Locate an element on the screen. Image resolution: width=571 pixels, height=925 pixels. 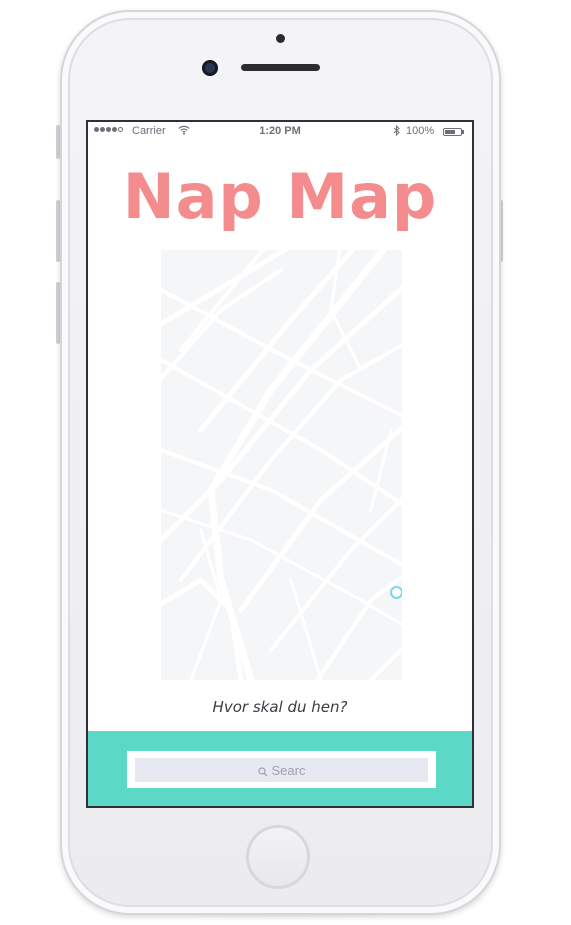
home-button is located at coordinates (278, 857).